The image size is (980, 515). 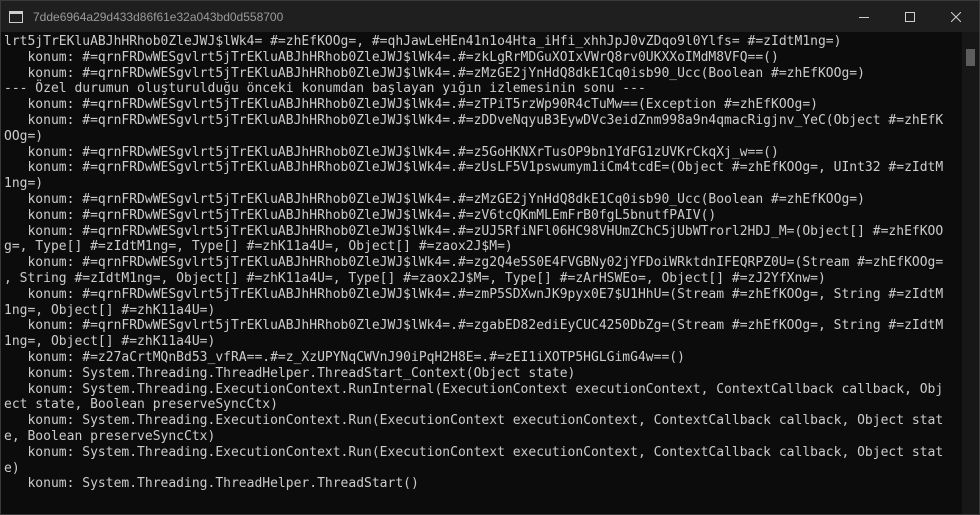 I want to click on console-line: OOg=), so click(x=24, y=136).